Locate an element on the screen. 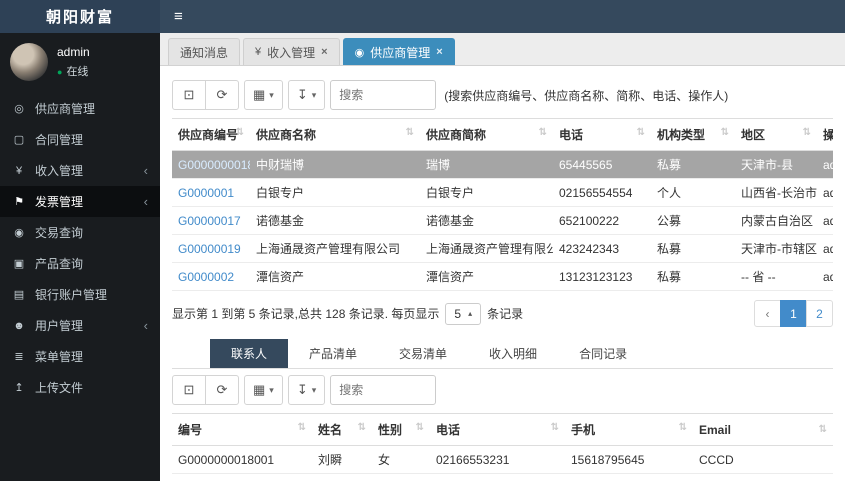 Image resolution: width=845 pixels, height=481 pixels. cell-name: 中财瑞博 is located at coordinates (335, 164).